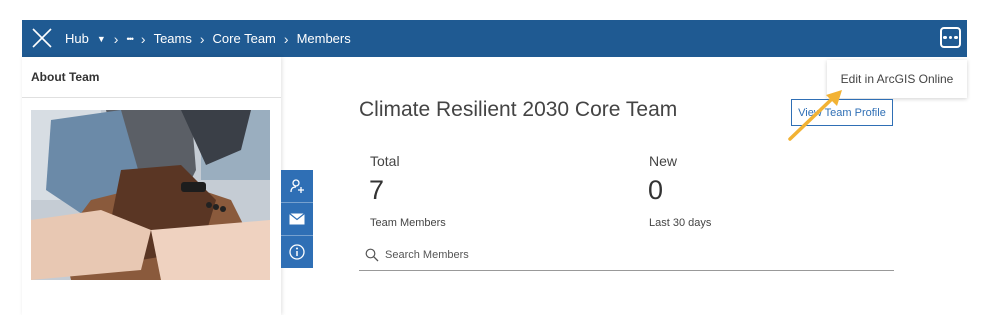 The height and width of the screenshot is (315, 998). What do you see at coordinates (815, 115) in the screenshot?
I see `annotation-arrow-icon` at bounding box center [815, 115].